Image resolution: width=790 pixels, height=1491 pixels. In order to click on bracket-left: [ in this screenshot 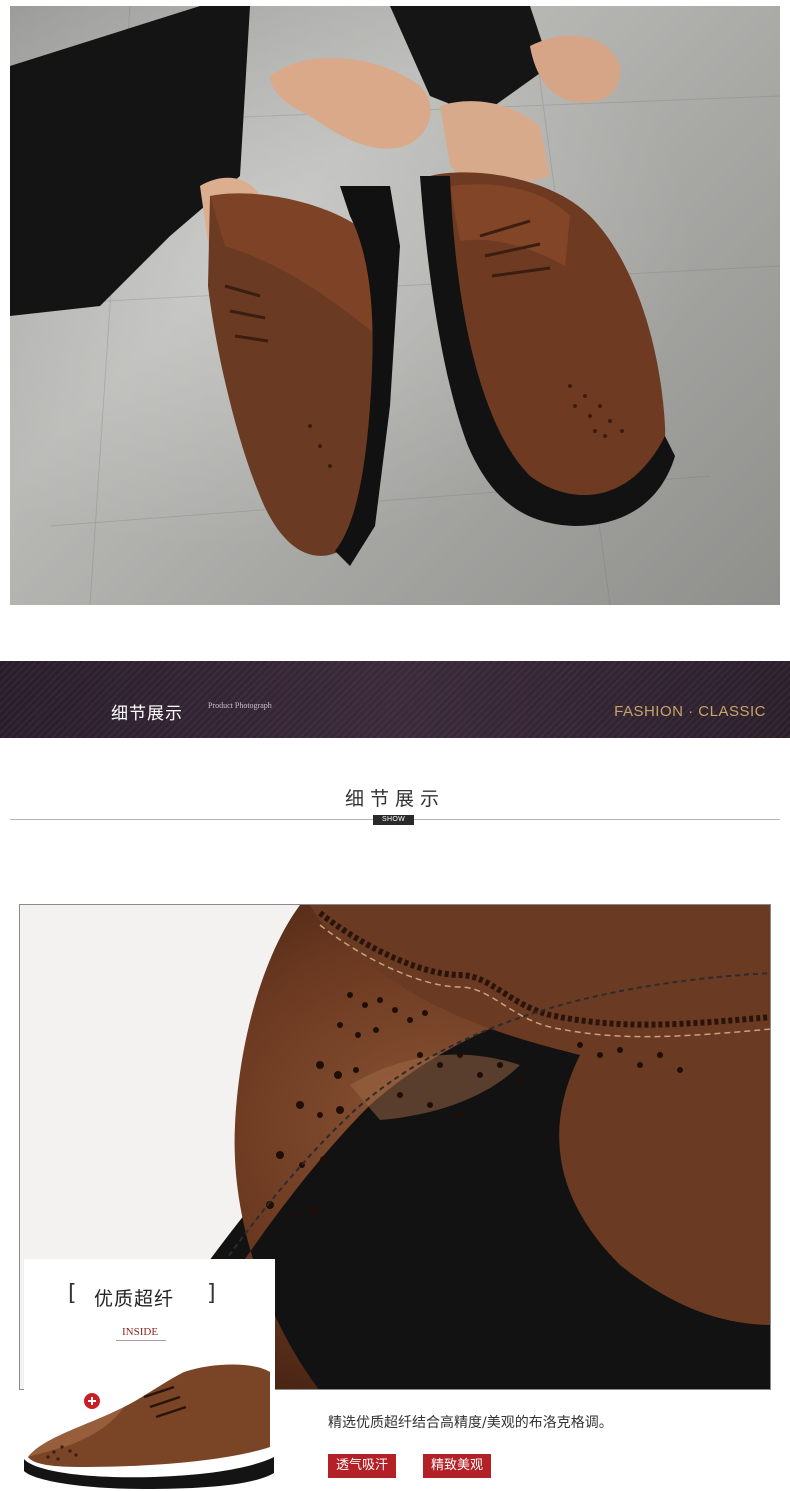, I will do `click(72, 1293)`.